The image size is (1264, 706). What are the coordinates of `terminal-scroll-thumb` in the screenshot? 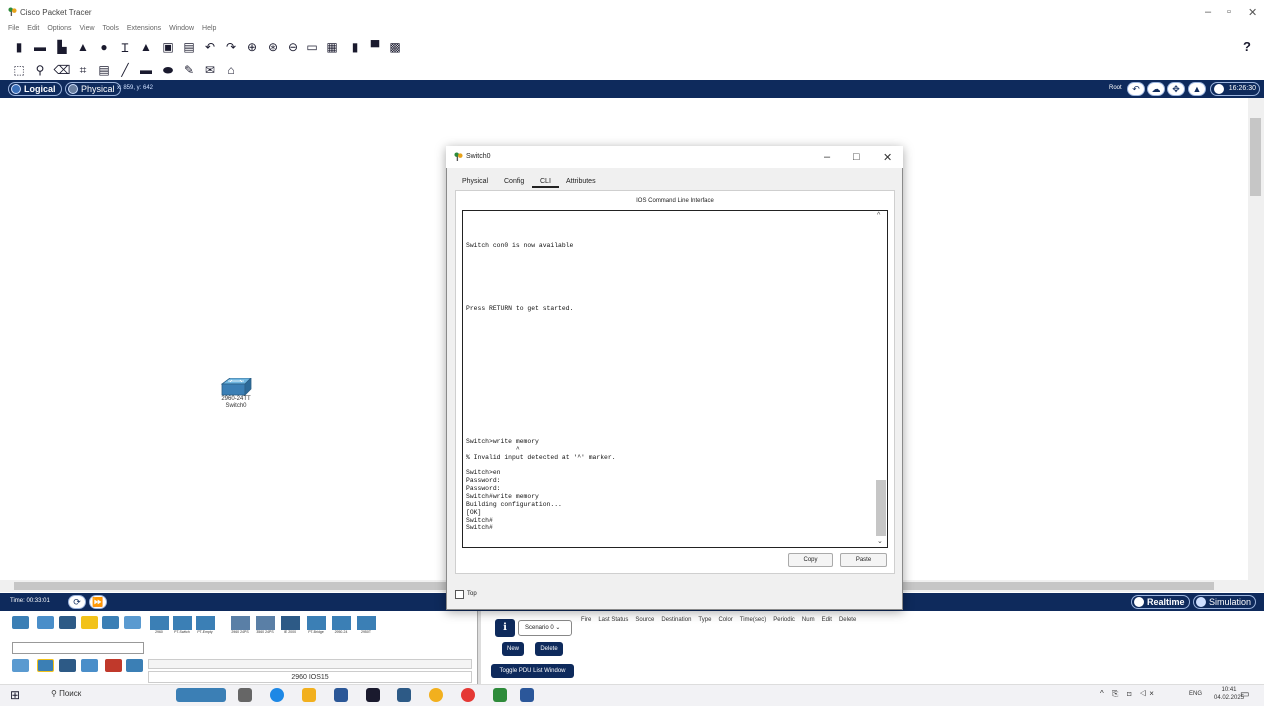 It's located at (881, 508).